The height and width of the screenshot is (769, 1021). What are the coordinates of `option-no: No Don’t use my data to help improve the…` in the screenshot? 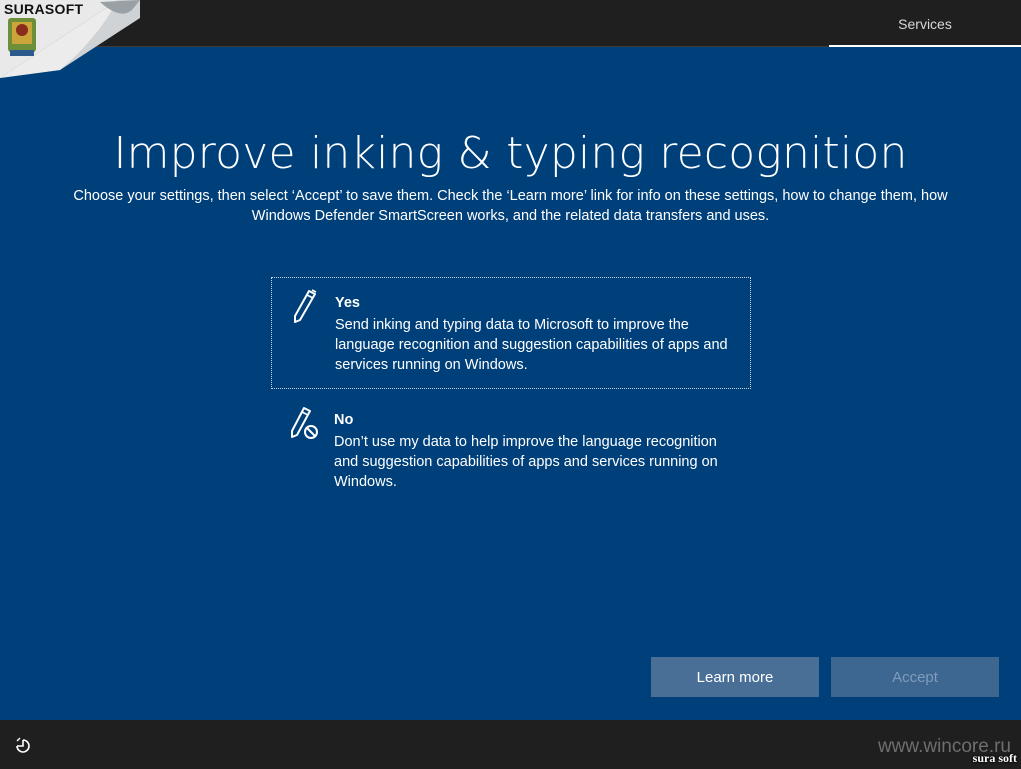 It's located at (511, 445).